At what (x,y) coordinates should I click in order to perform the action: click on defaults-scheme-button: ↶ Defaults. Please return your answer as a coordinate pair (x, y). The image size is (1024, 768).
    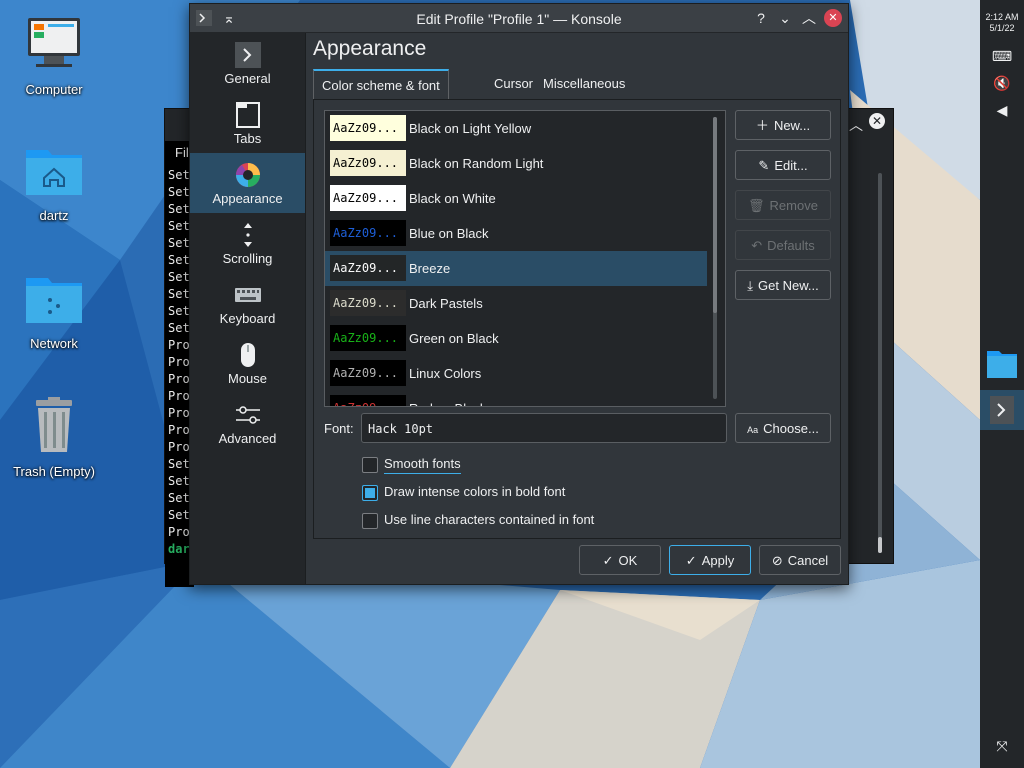
    Looking at the image, I should click on (783, 245).